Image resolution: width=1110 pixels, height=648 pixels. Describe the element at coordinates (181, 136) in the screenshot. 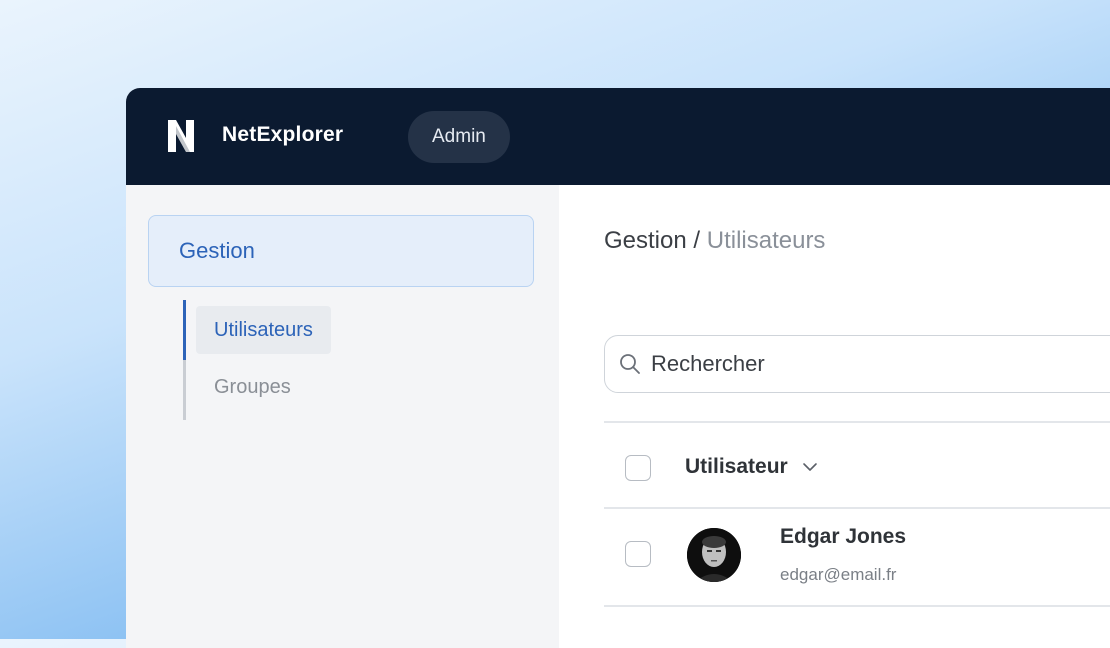

I see `netexplorer-logo-icon` at that location.